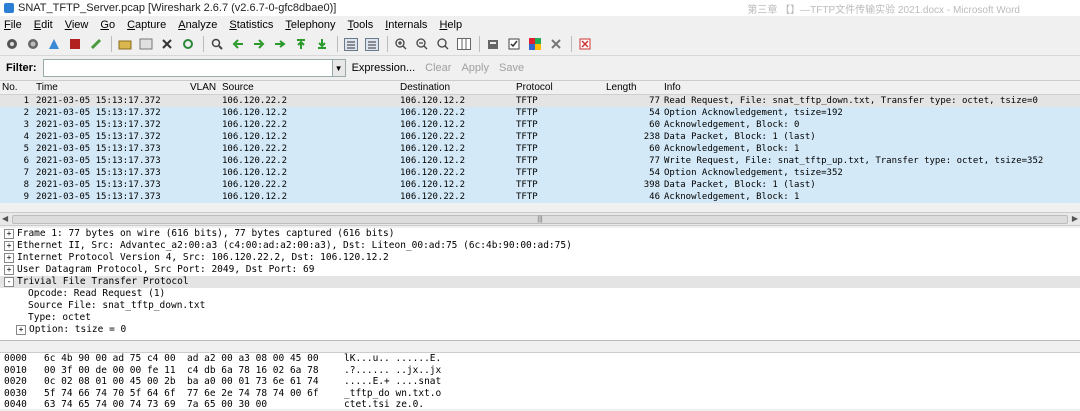  What do you see at coordinates (206, 88) in the screenshot?
I see `column-header-vlan: VLAN` at bounding box center [206, 88].